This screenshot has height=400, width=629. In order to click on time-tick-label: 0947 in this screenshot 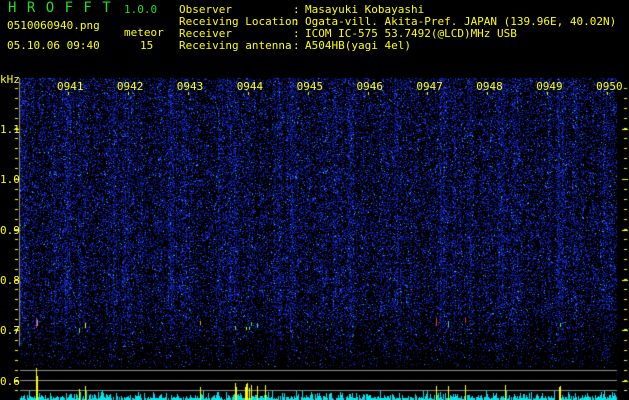, I will do `click(429, 86)`.